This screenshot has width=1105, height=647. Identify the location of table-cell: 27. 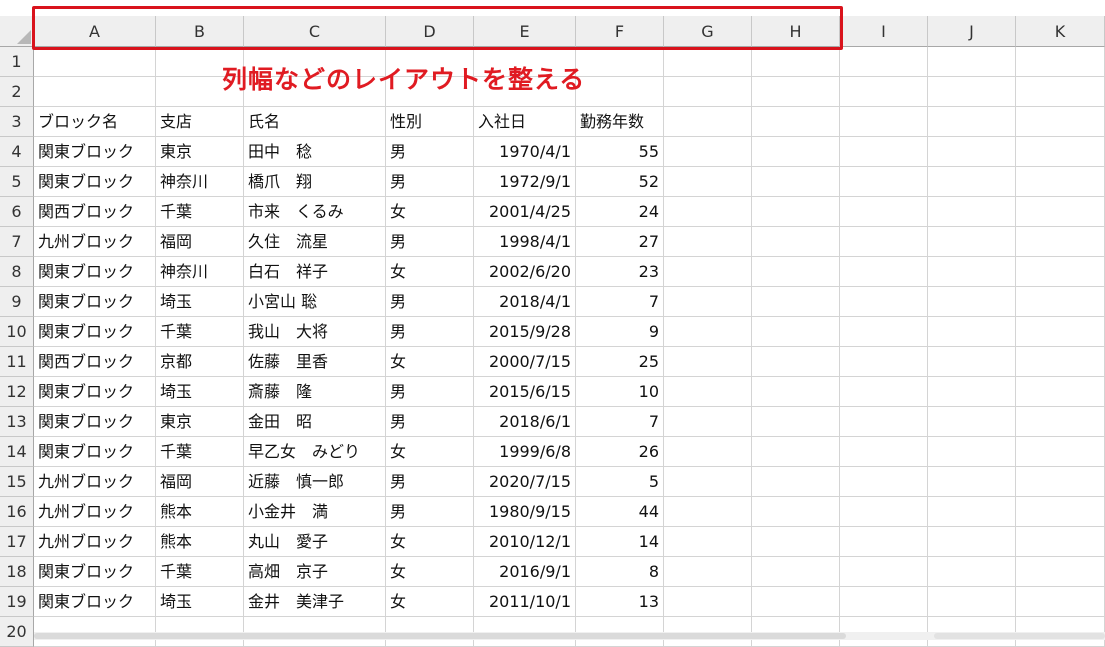
(620, 242).